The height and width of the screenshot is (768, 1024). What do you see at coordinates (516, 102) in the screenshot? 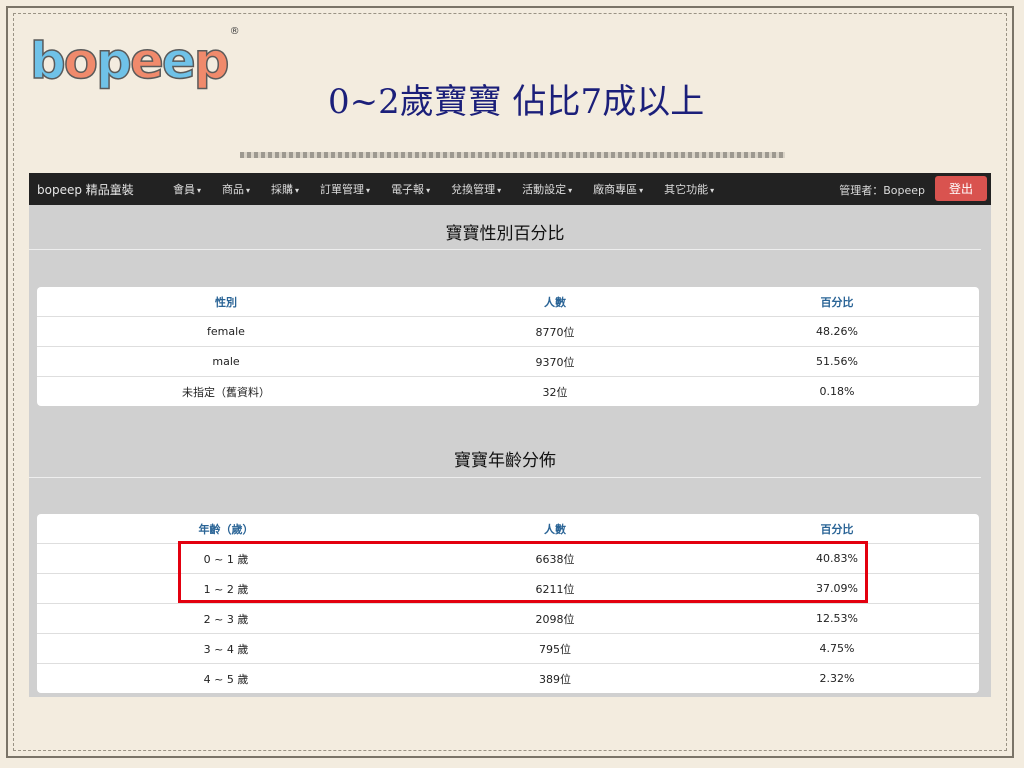
I see `slide-title: 0~2歲寶寶 佔比7成以上` at bounding box center [516, 102].